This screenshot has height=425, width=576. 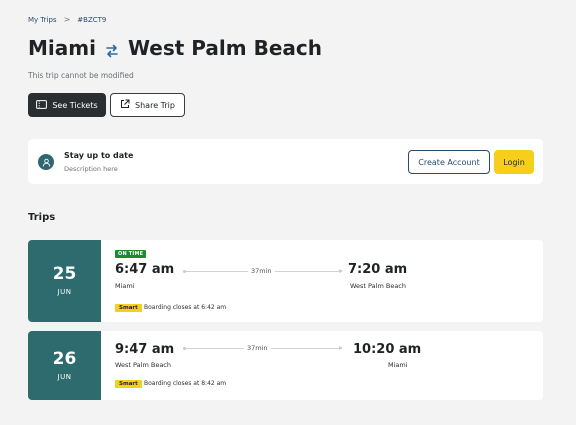 What do you see at coordinates (64, 358) in the screenshot?
I see `trip-day: 26` at bounding box center [64, 358].